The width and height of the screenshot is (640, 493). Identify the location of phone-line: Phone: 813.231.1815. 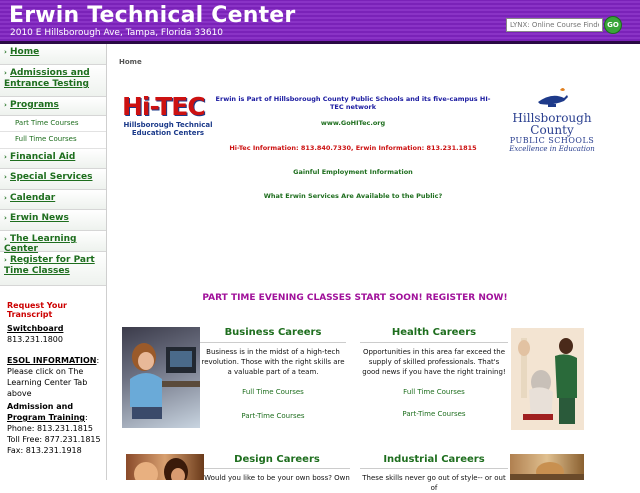
(50, 428).